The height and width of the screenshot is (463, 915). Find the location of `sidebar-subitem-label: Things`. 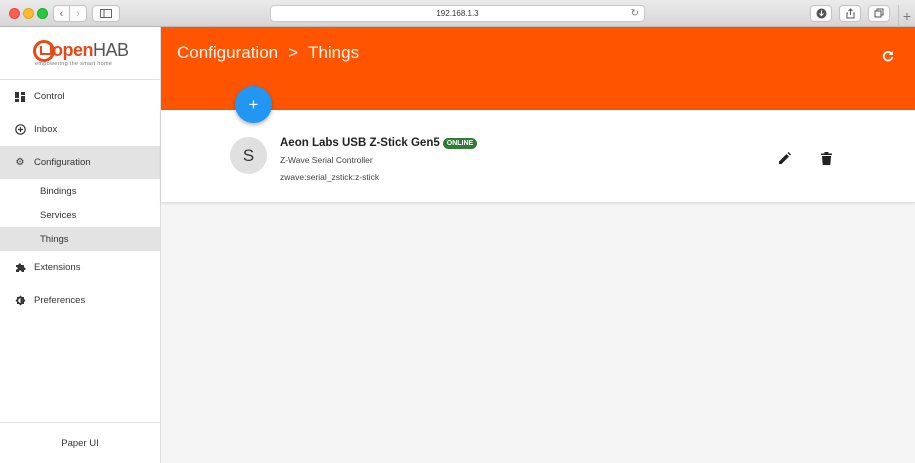

sidebar-subitem-label: Things is located at coordinates (54, 239).